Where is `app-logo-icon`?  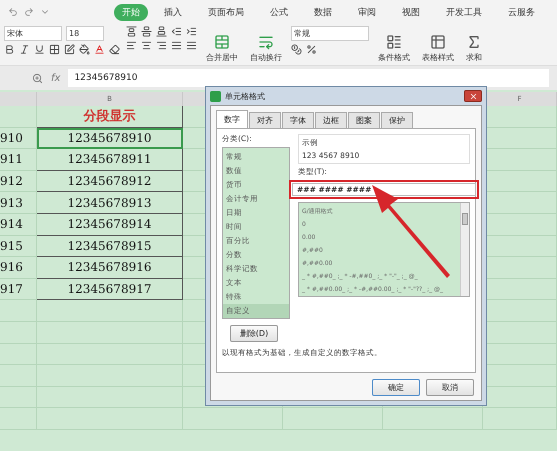 app-logo-icon is located at coordinates (215, 96).